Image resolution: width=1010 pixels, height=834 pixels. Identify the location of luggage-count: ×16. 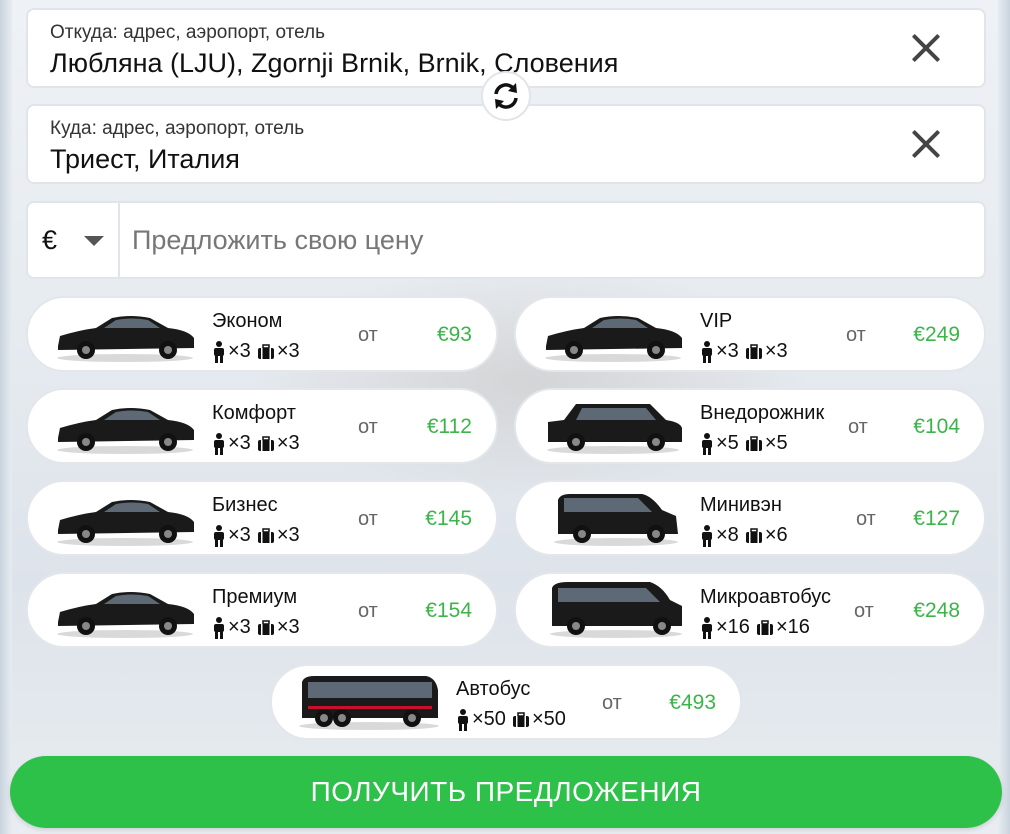
(792, 627).